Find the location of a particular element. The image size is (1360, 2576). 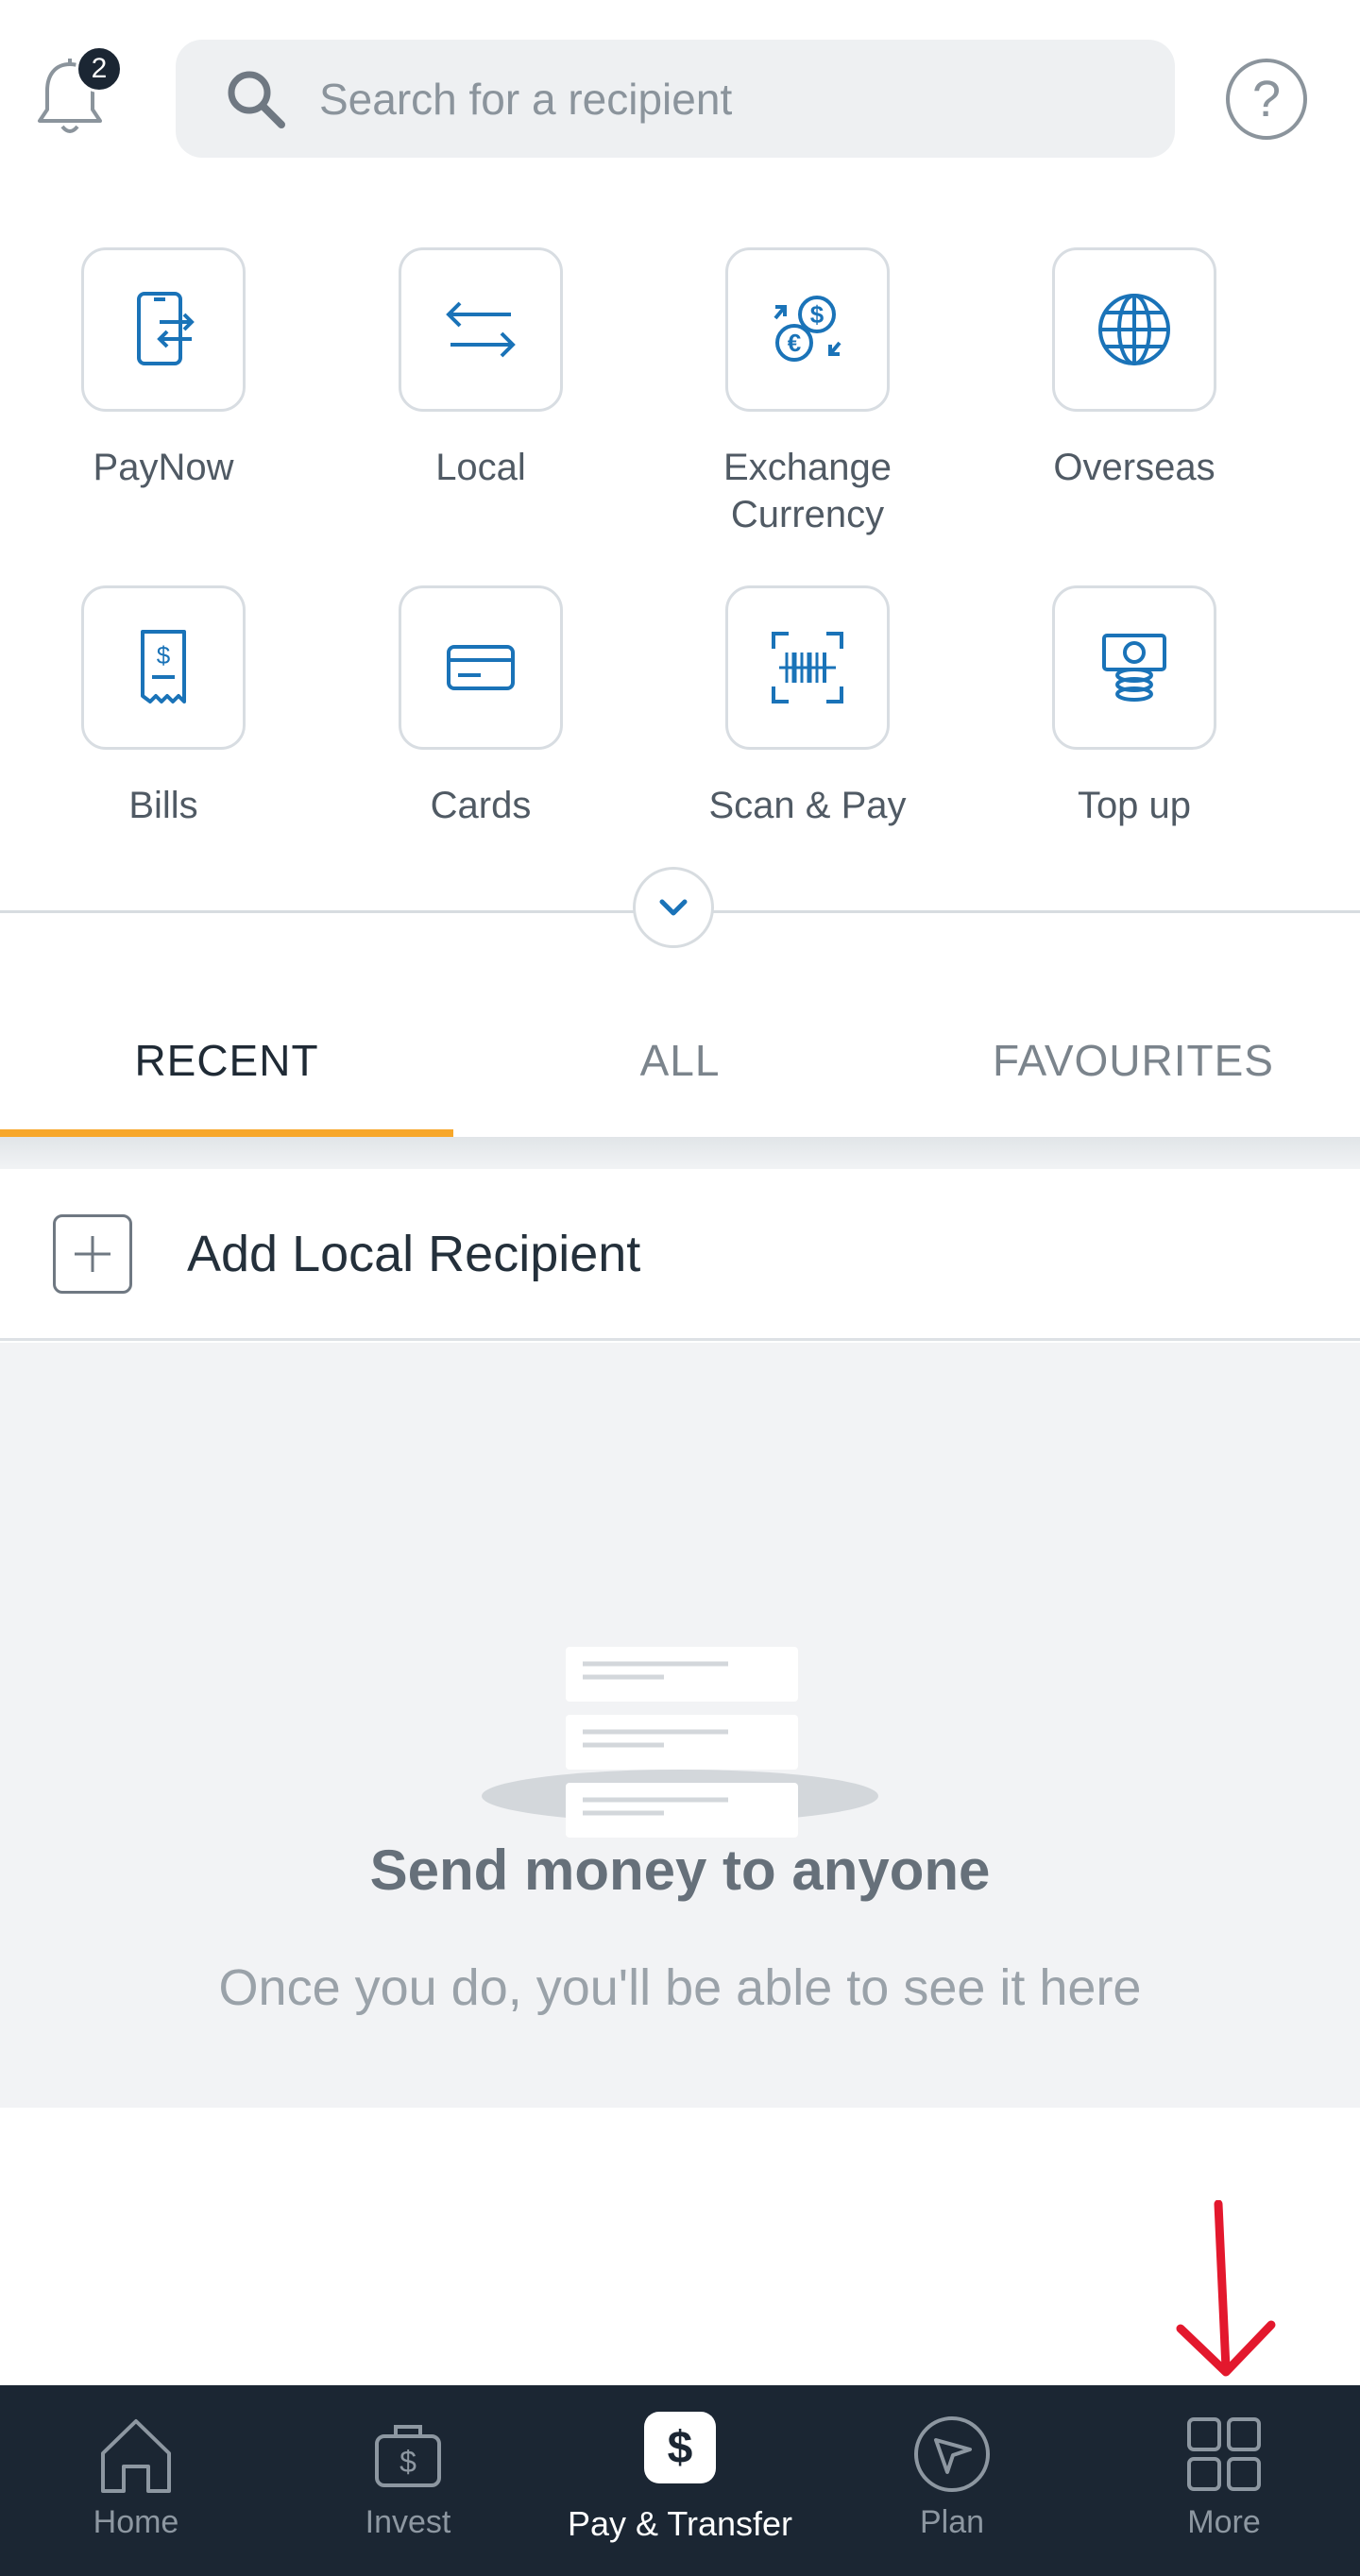

scan-pay-label: Scan & Pay is located at coordinates (807, 805).